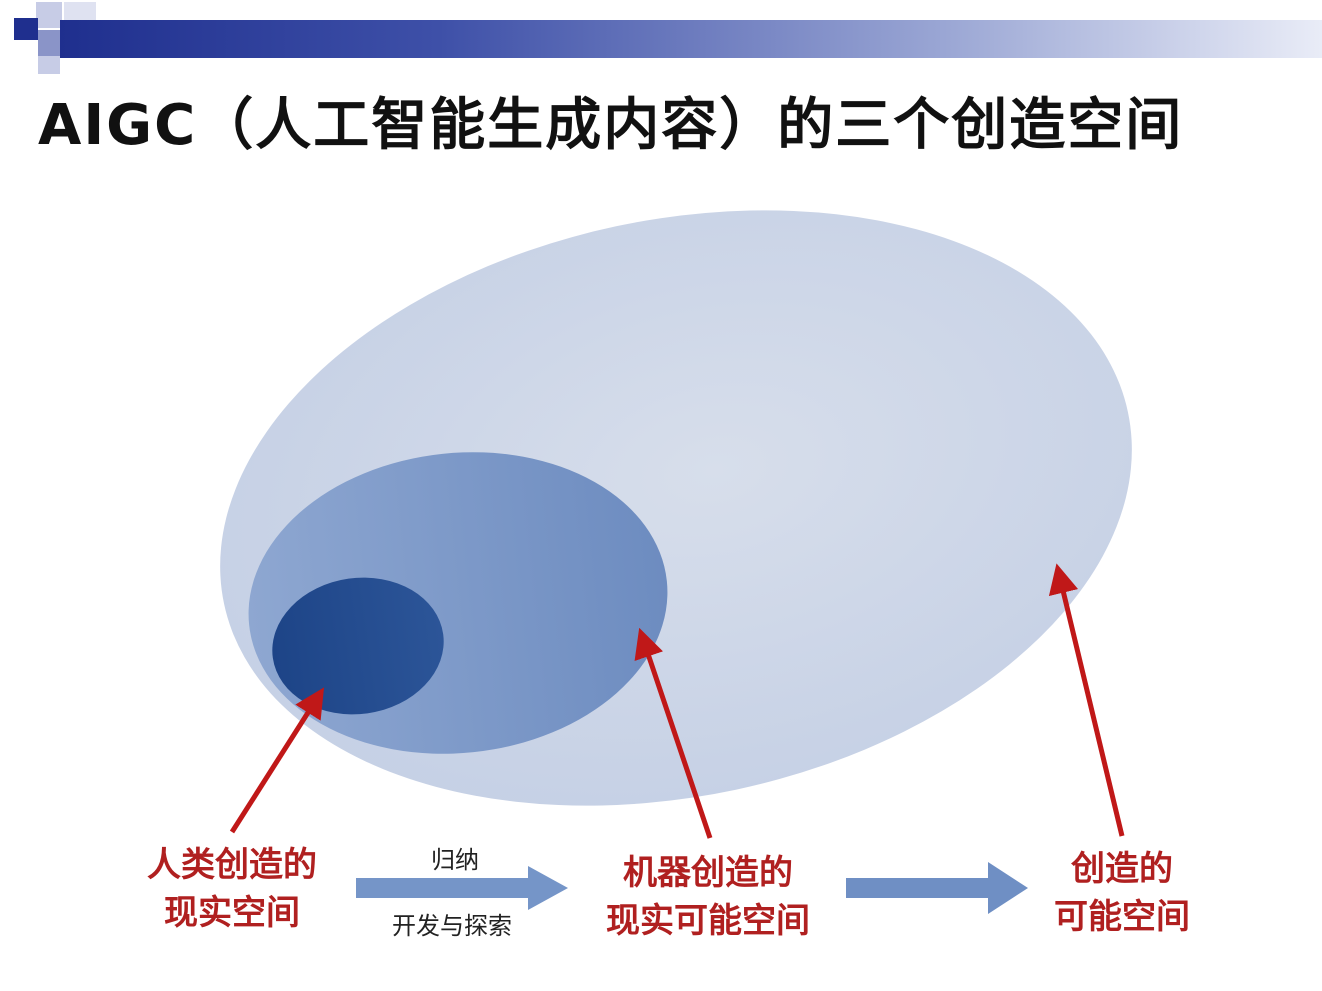 The width and height of the screenshot is (1322, 991). I want to click on machine-space-label-line1: 机器创造的, so click(708, 873).